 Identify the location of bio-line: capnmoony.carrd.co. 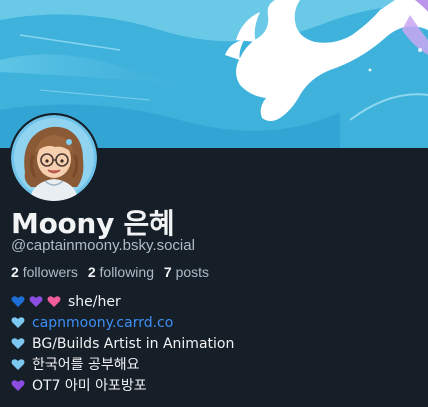
(216, 322).